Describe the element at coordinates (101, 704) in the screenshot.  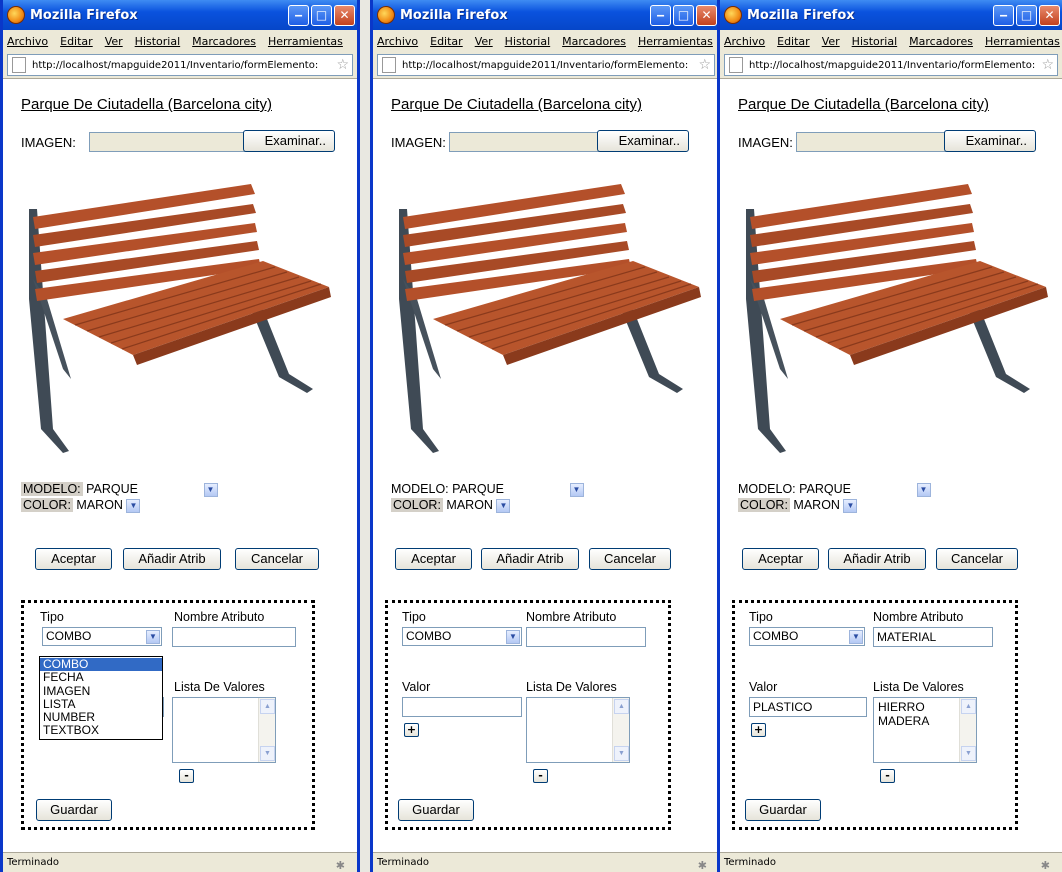
I see `tipo-option: LISTA` at that location.